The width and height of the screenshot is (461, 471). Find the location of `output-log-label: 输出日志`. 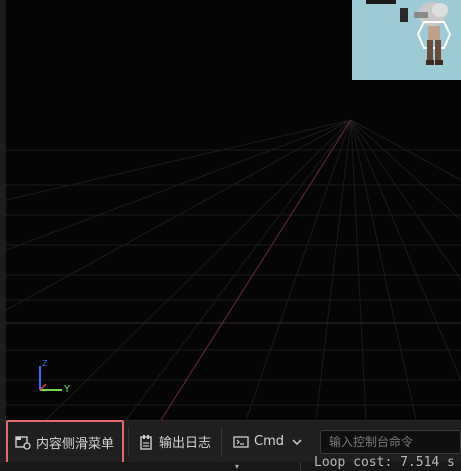

output-log-label: 输出日志 is located at coordinates (185, 443).